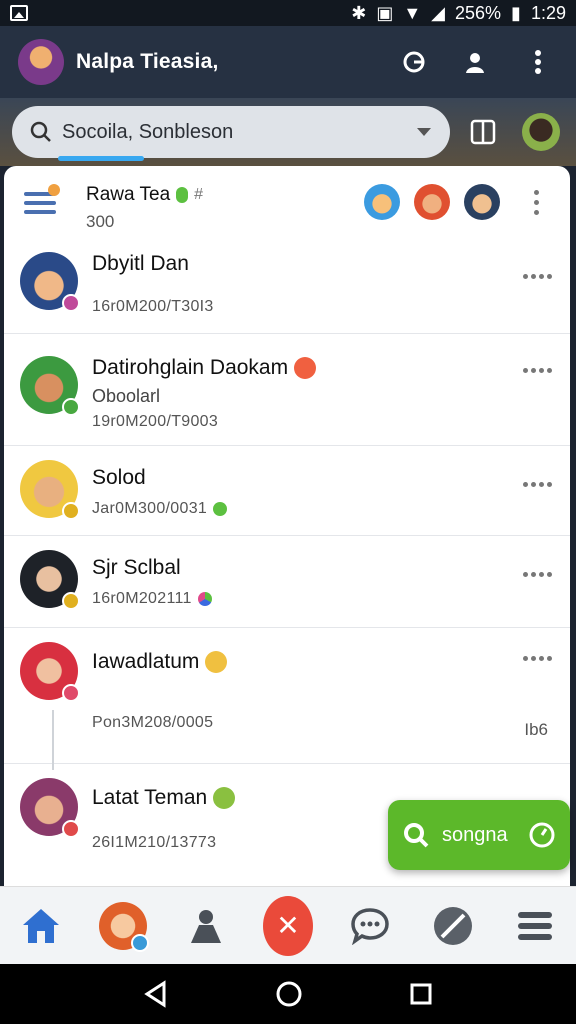 The height and width of the screenshot is (1024, 576). I want to click on laugh-emoji-icon, so click(224, 798).